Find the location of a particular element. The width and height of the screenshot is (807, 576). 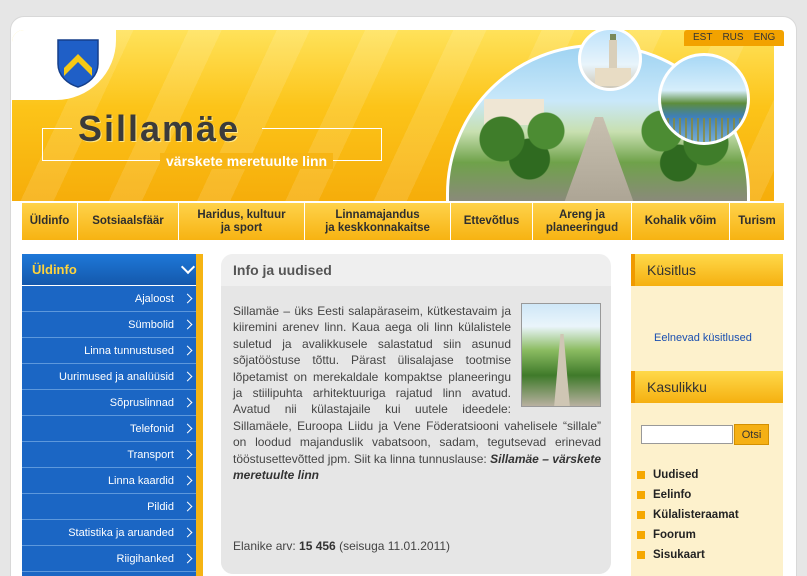

search-button: Otsi is located at coordinates (751, 434).